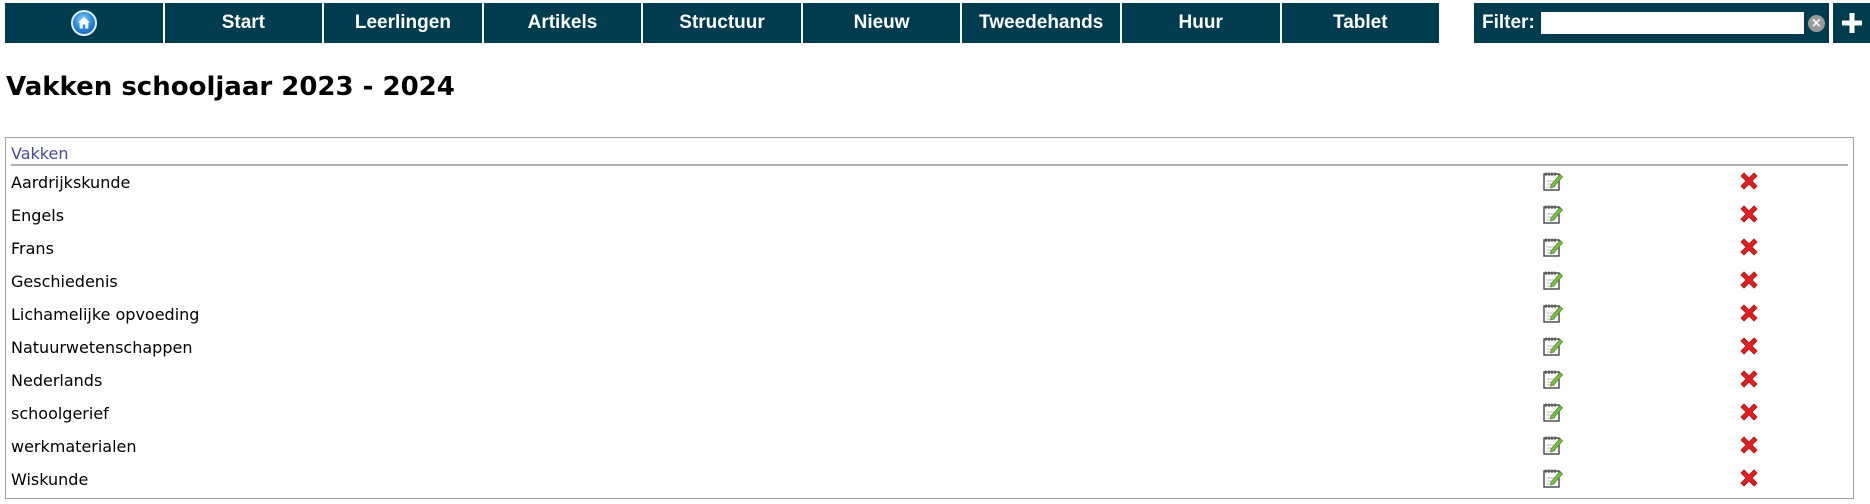  Describe the element at coordinates (64, 281) in the screenshot. I see `vak-name: Geschiedenis` at that location.